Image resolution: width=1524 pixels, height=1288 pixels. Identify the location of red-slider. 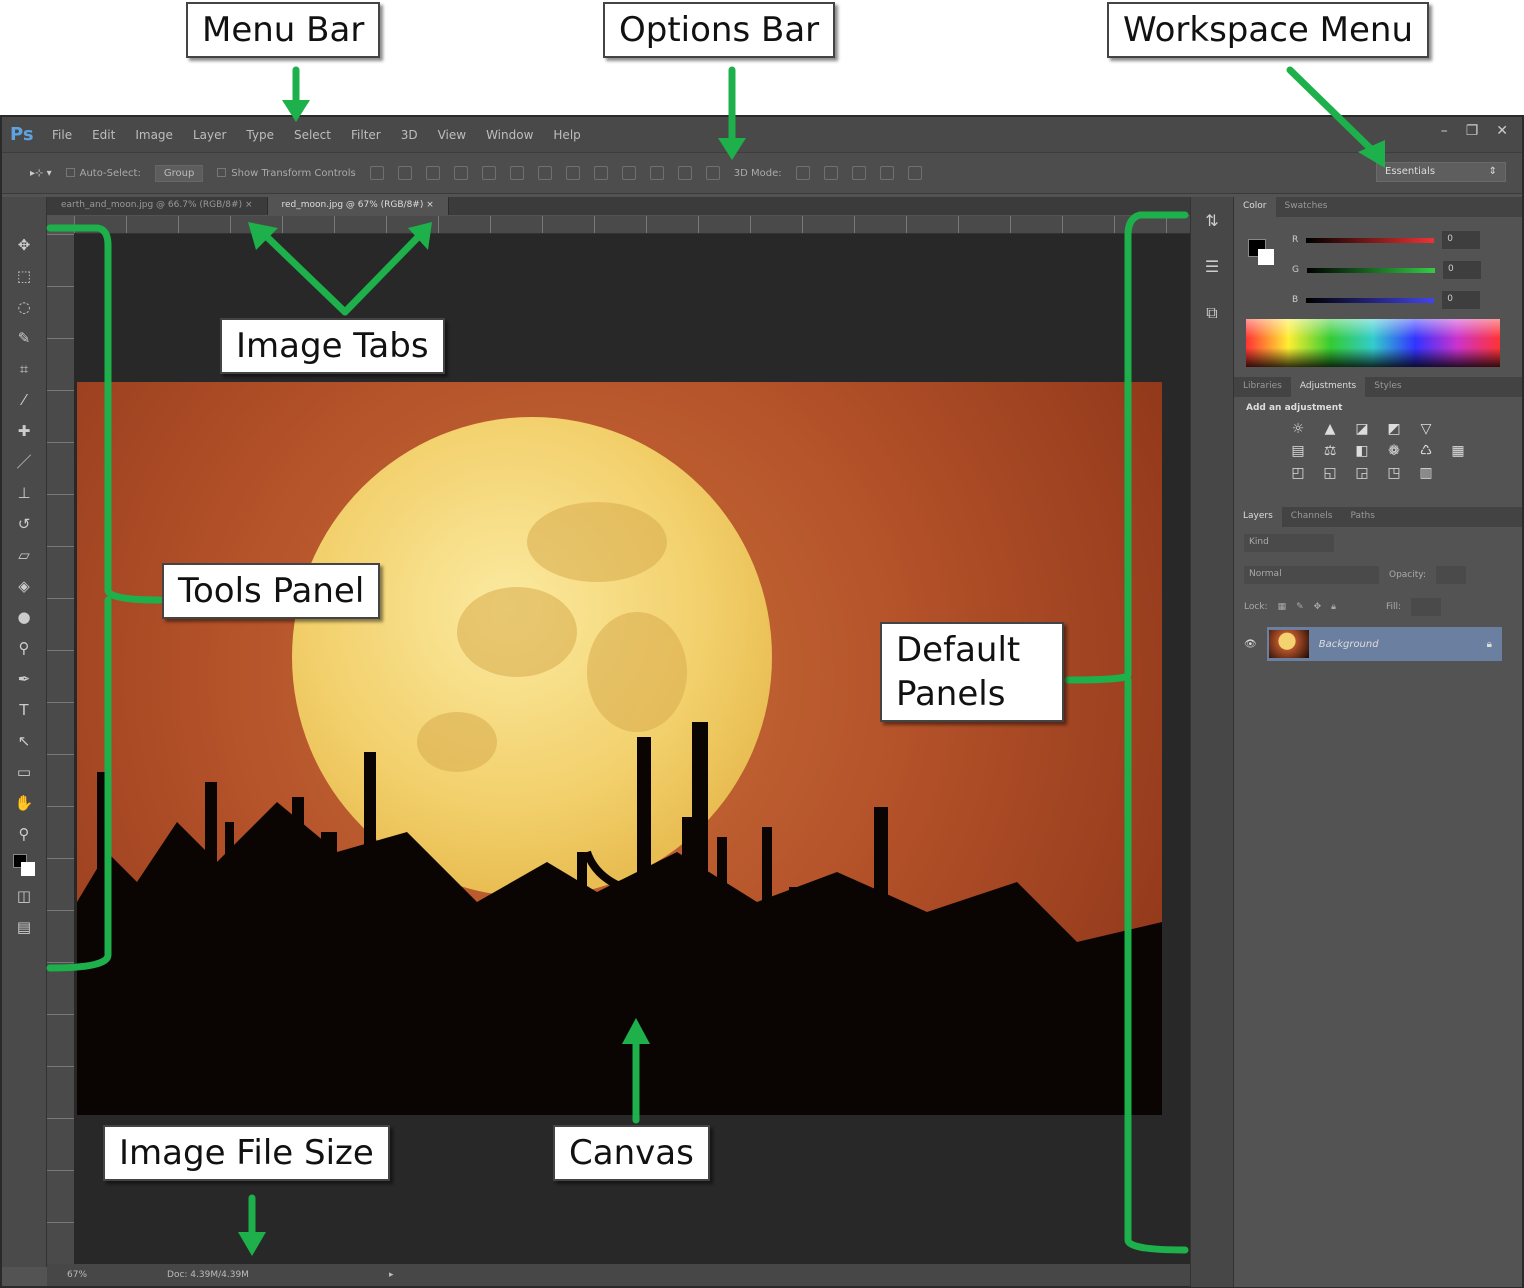
(1370, 240).